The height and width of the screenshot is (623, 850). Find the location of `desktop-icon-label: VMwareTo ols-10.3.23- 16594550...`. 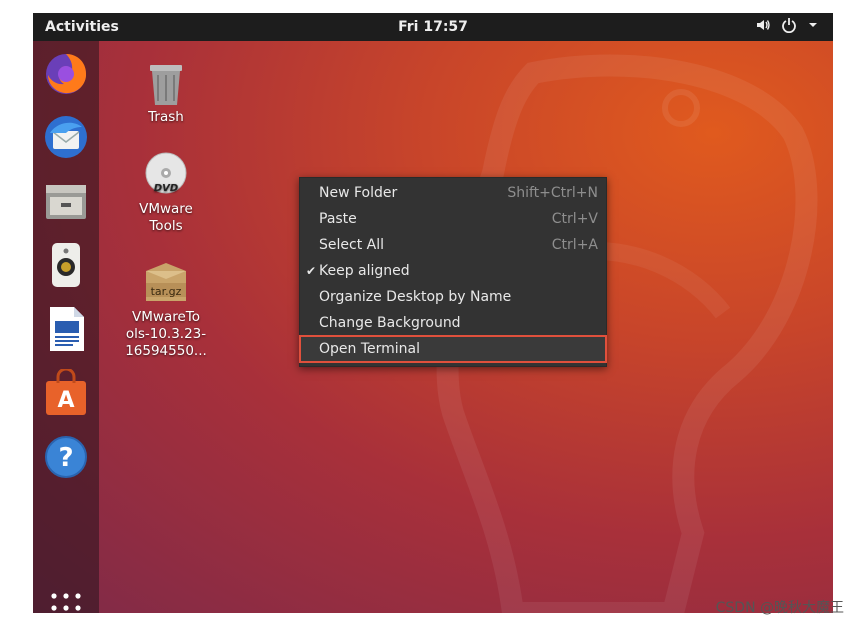

desktop-icon-label: VMwareTo ols-10.3.23- 16594550... is located at coordinates (166, 334).